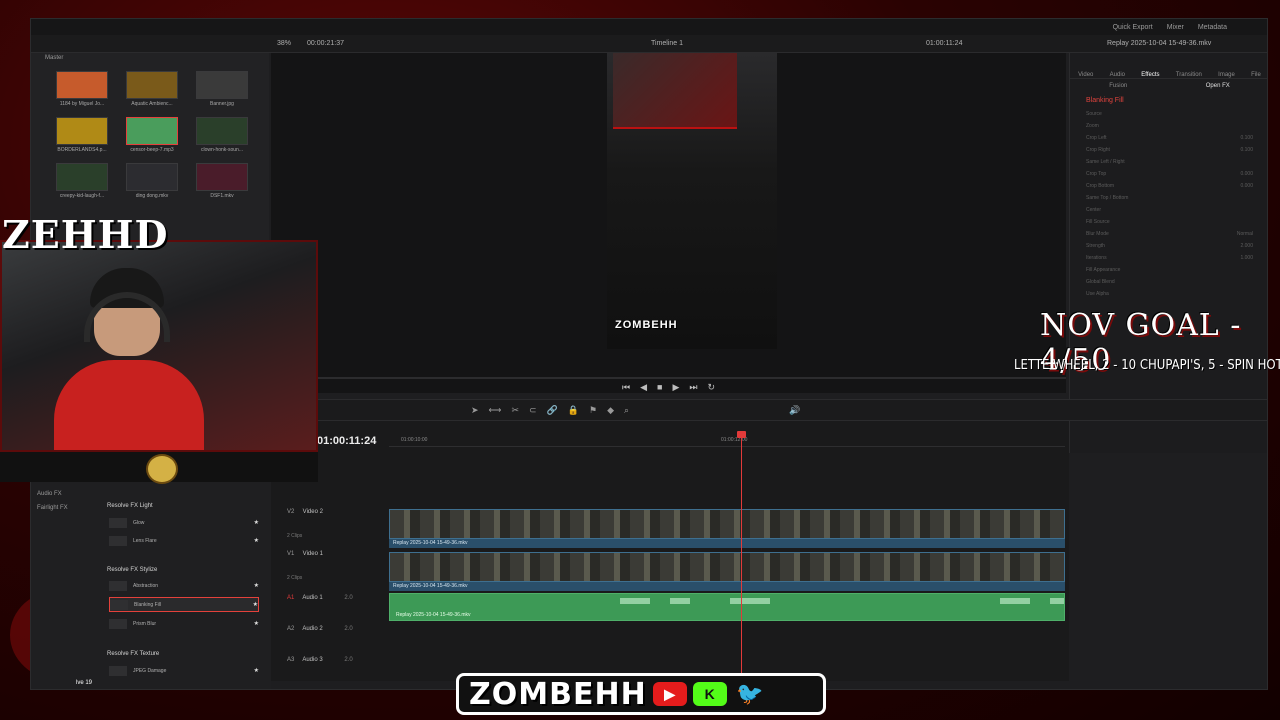 This screenshot has height=720, width=1280. Describe the element at coordinates (1168, 100) in the screenshot. I see `effect-name: Blanking Fill` at that location.